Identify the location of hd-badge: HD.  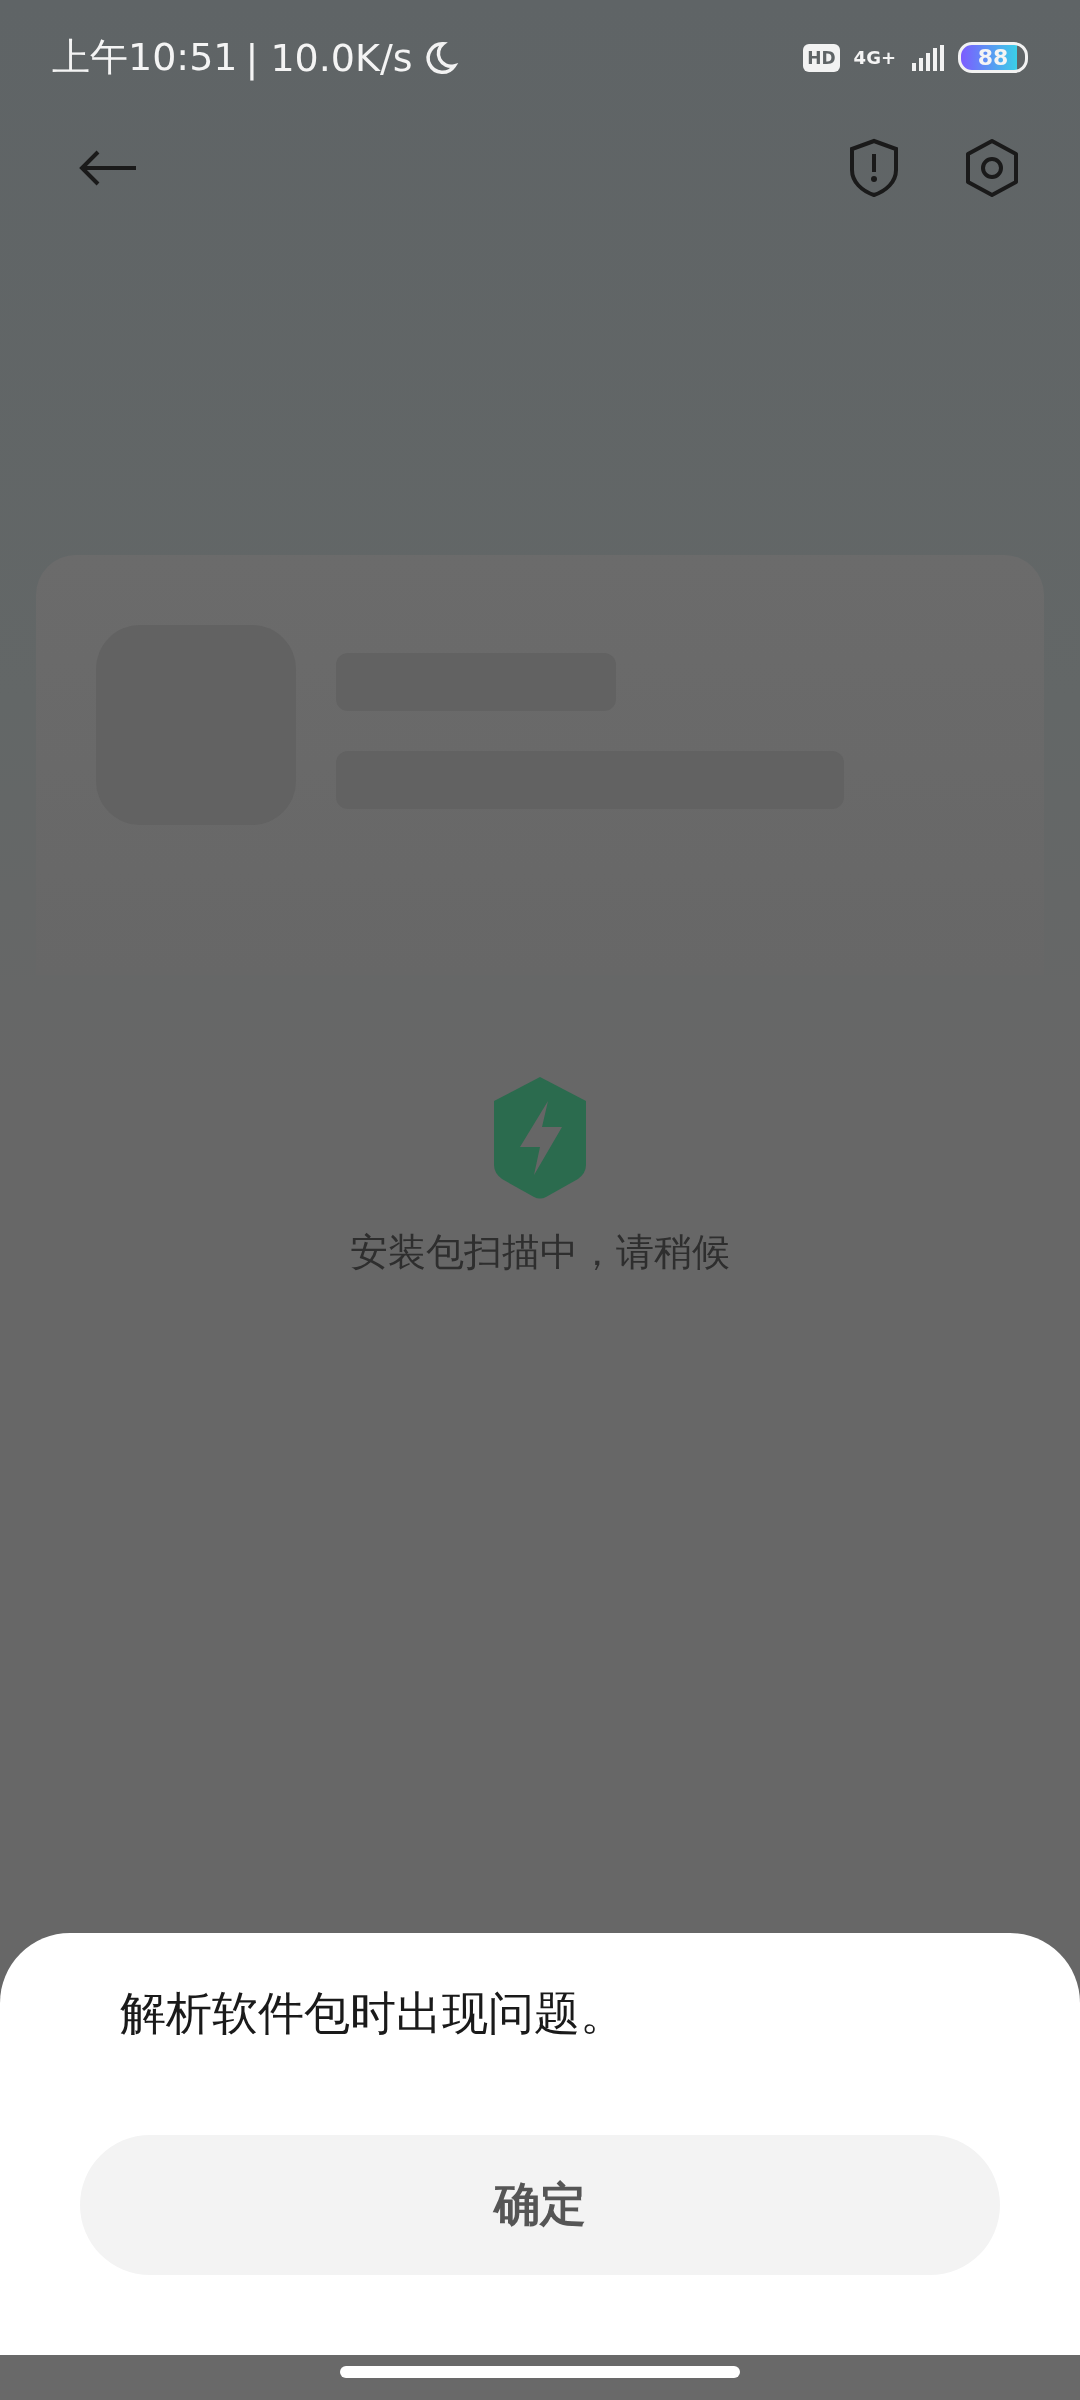
(821, 57).